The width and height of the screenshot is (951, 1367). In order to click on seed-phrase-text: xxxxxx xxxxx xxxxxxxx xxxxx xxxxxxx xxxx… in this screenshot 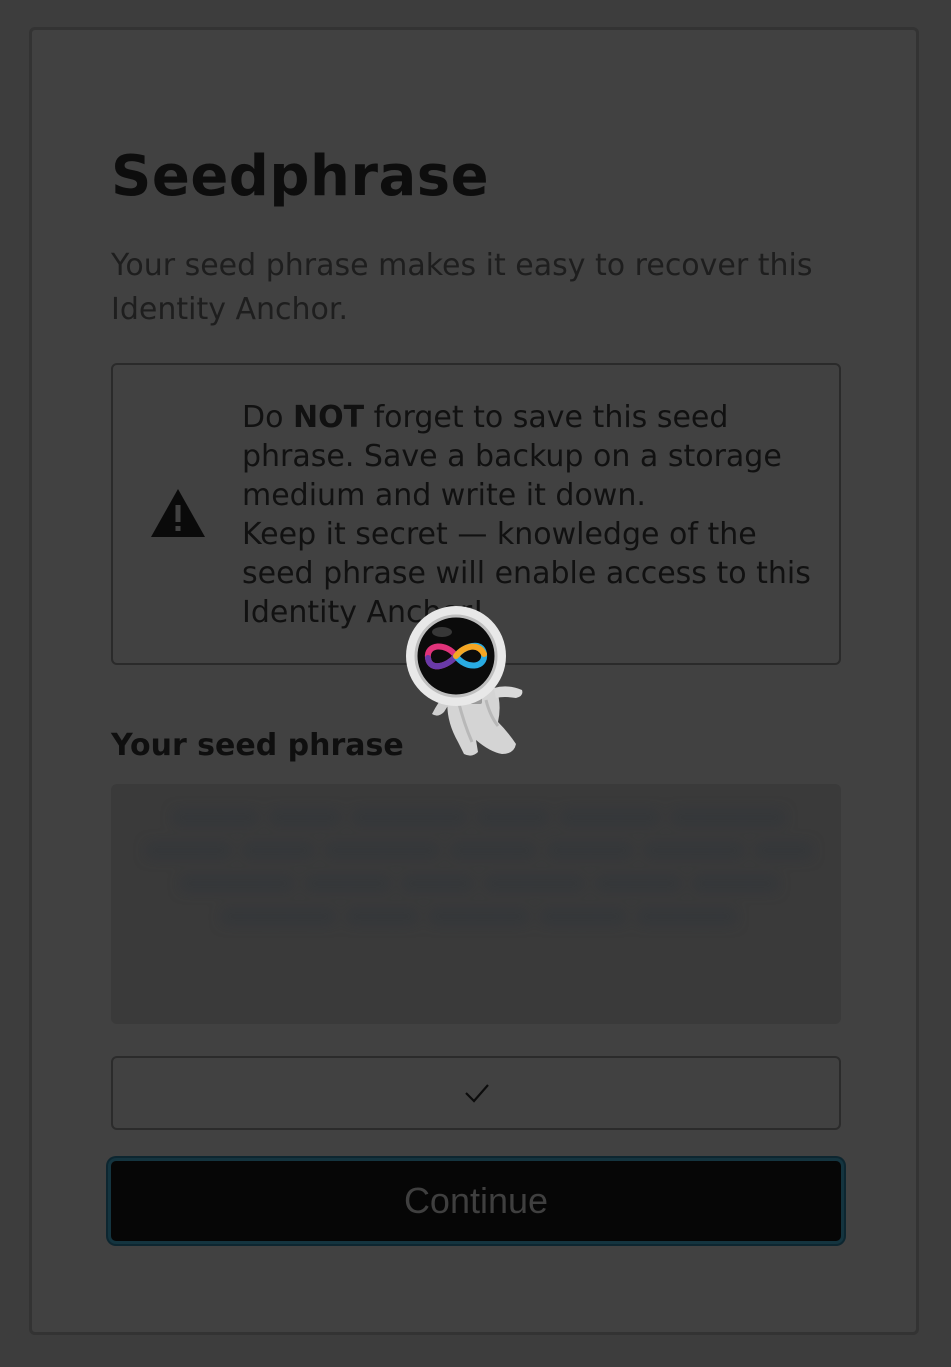, I will do `click(479, 865)`.